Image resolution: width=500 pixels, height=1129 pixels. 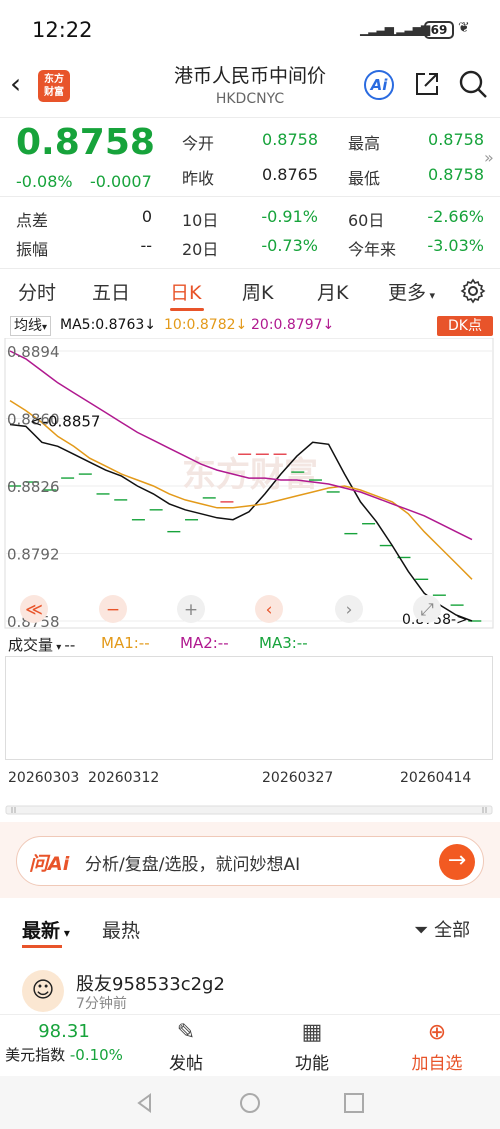 What do you see at coordinates (113, 610) in the screenshot?
I see `chart-control-icon: −` at bounding box center [113, 610].